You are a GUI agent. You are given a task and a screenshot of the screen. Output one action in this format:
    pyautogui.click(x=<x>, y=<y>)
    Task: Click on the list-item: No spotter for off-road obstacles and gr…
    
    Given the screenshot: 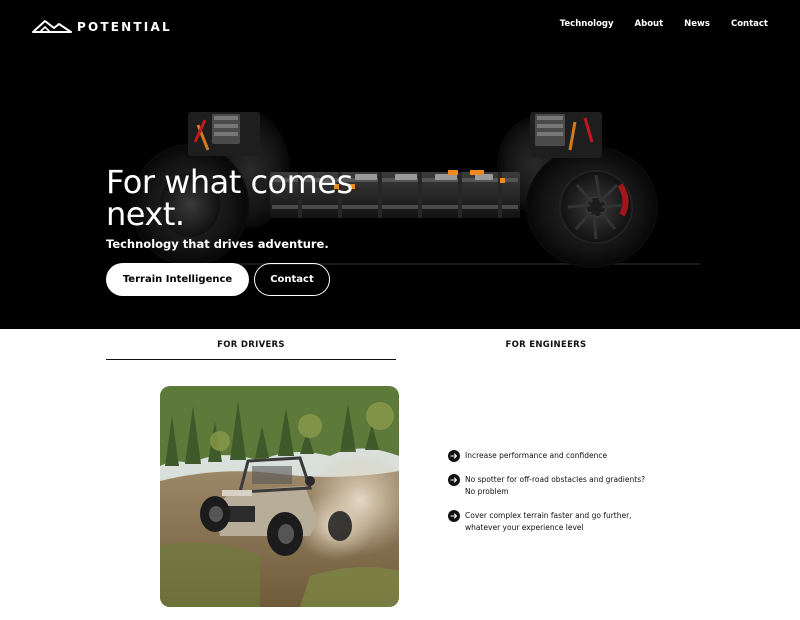 What is the action you would take?
    pyautogui.click(x=563, y=486)
    